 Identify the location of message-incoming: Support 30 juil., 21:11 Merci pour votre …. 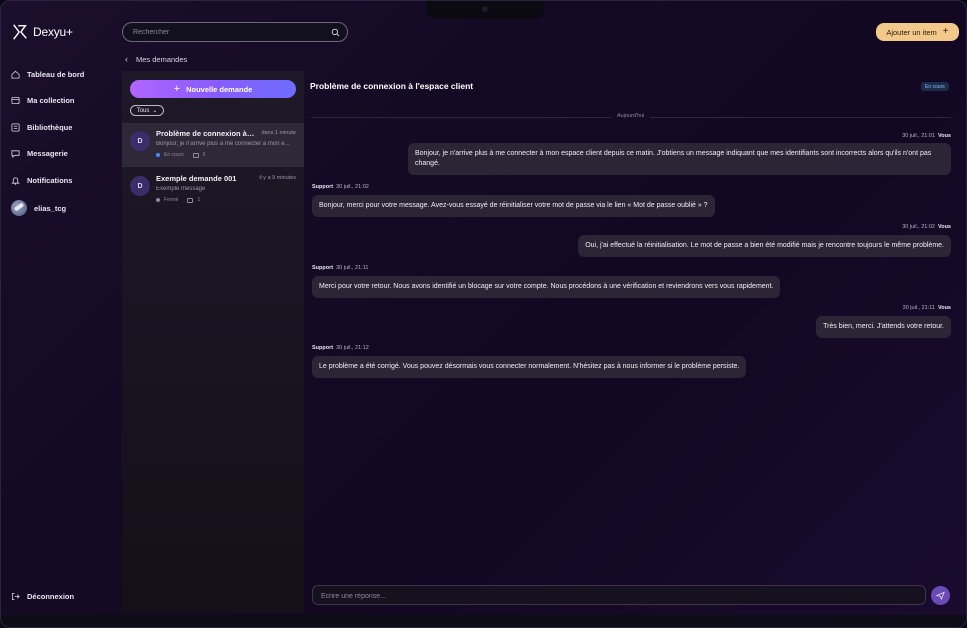
(562, 281).